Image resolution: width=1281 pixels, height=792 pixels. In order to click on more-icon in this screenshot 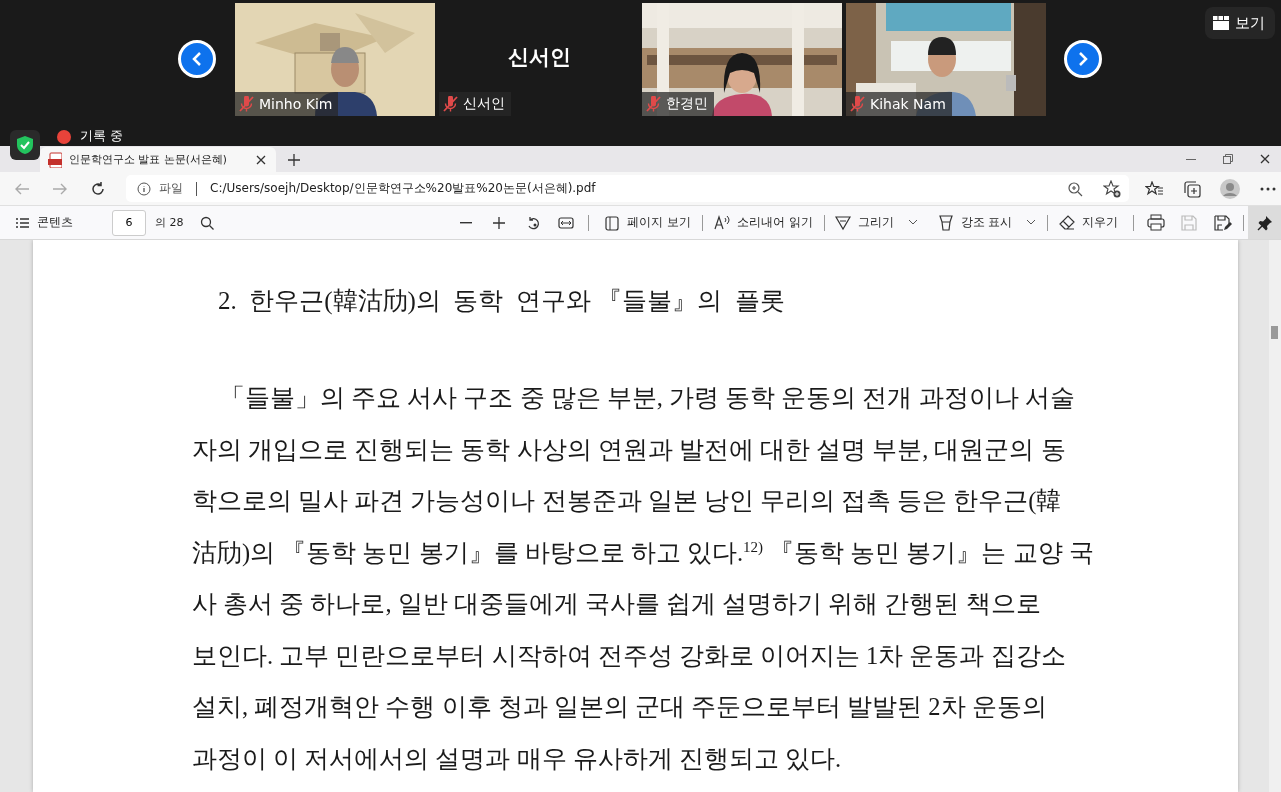, I will do `click(1268, 188)`.